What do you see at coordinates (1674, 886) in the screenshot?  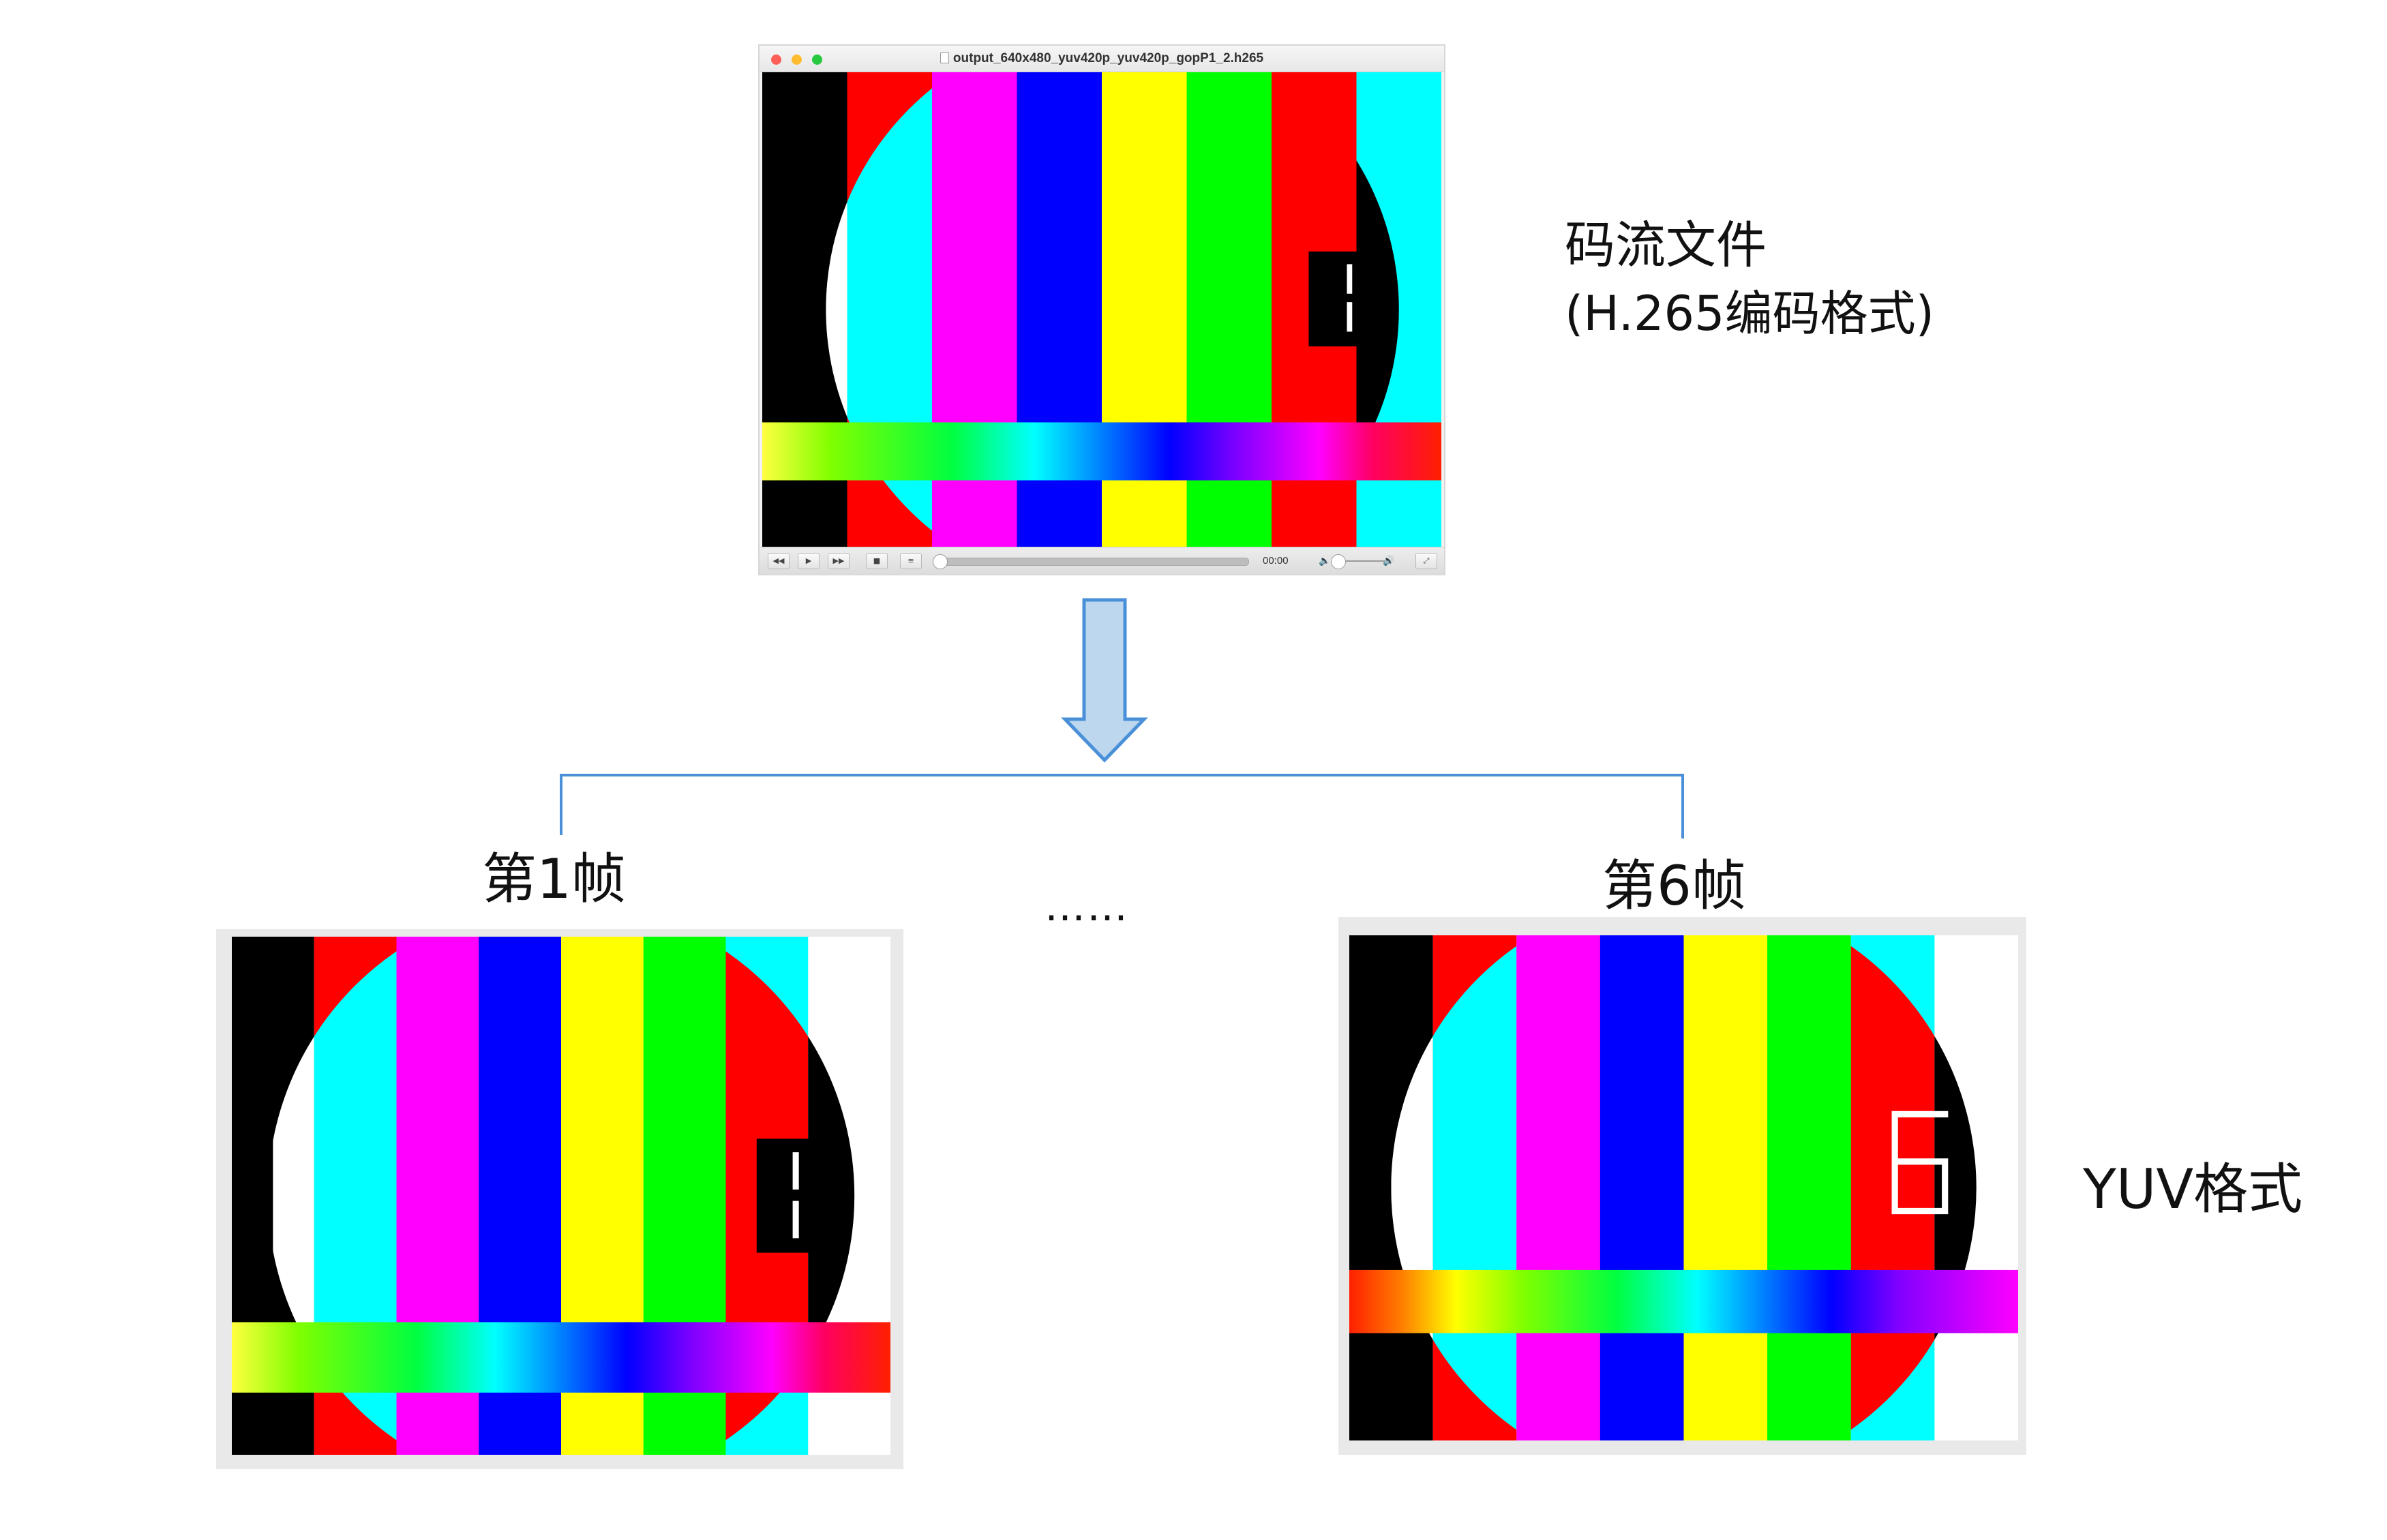 I see `frame-6-label: 第6帧` at bounding box center [1674, 886].